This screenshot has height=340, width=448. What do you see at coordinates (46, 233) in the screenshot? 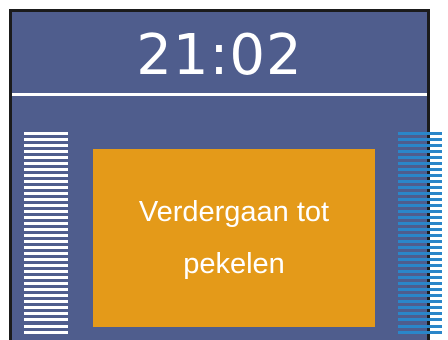
I see `level-indicator-left` at bounding box center [46, 233].